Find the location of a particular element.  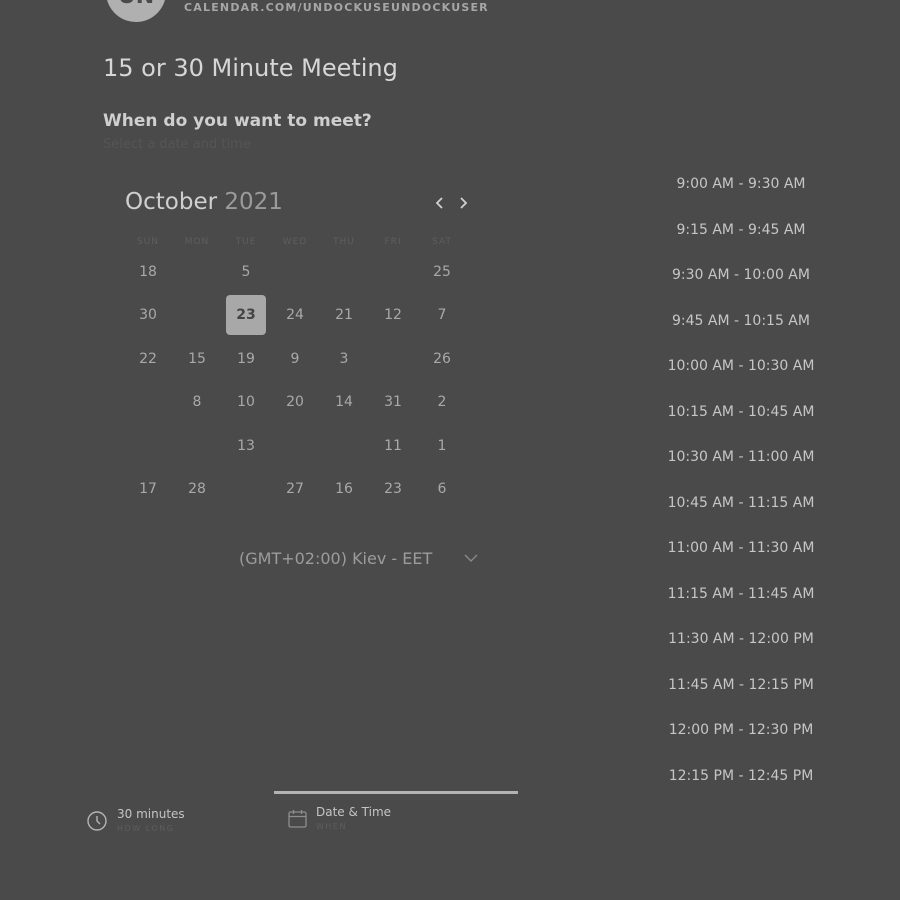

weekday-label: MON is located at coordinates (197, 242).